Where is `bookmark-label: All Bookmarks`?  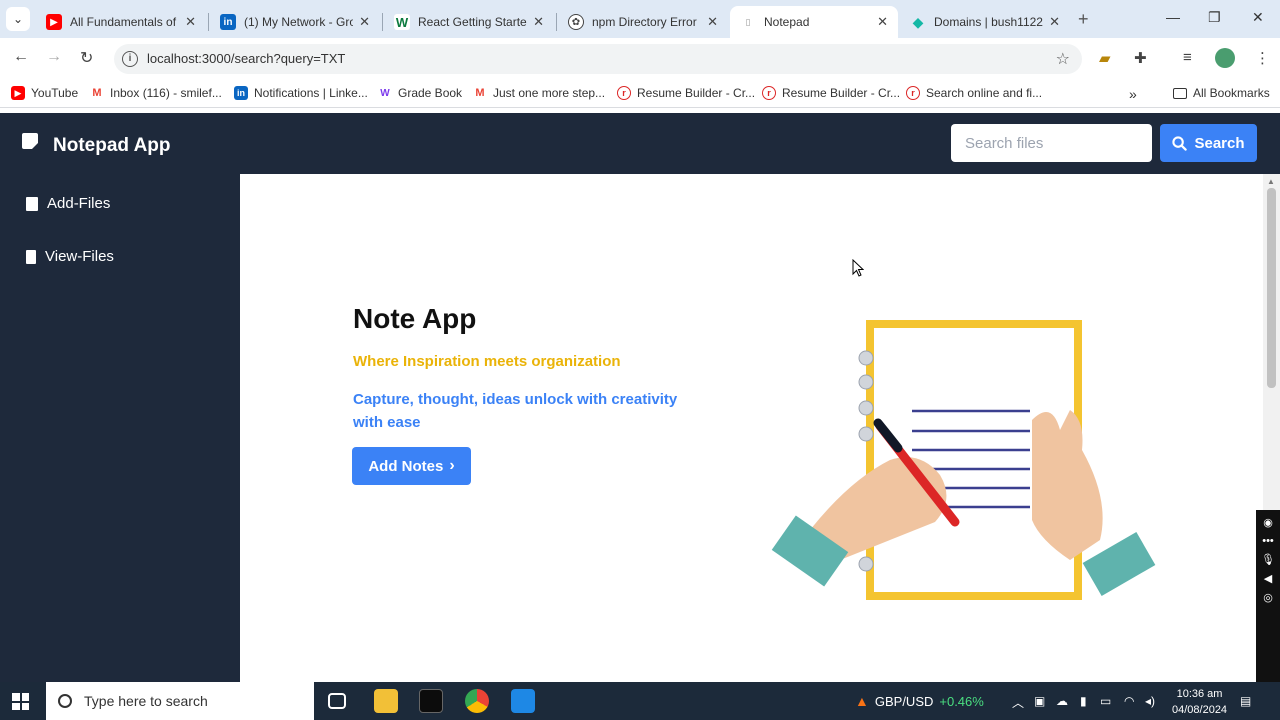
bookmark-label: All Bookmarks is located at coordinates (1231, 93).